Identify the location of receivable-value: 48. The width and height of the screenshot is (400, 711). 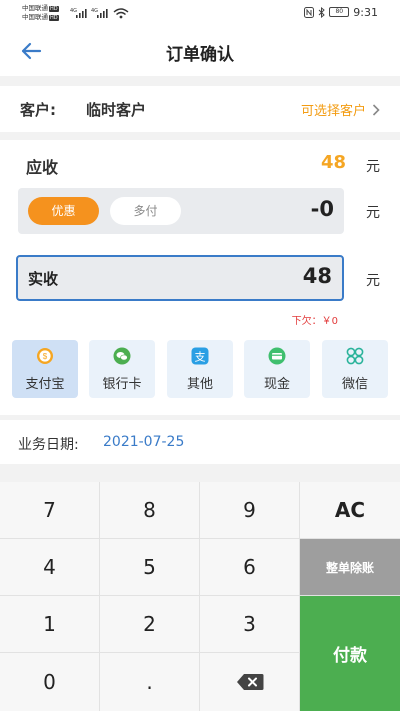
(333, 162).